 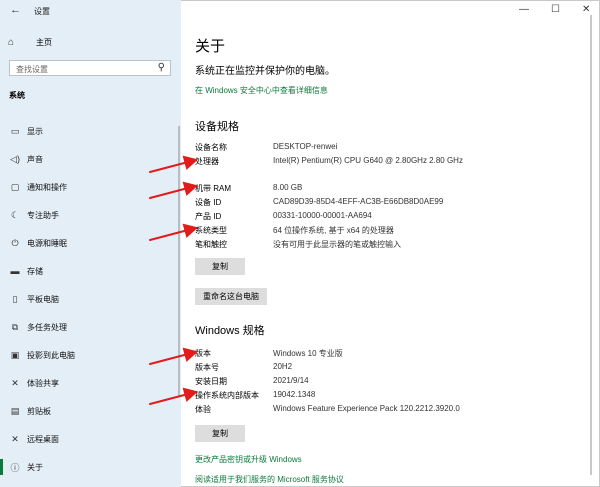 I want to click on sidebar-item-label: 剪贴板, so click(x=39, y=411).